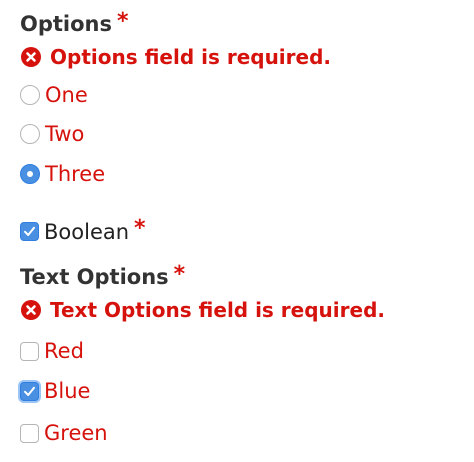 The height and width of the screenshot is (462, 474). I want to click on checkbox-checked, so click(29, 391).